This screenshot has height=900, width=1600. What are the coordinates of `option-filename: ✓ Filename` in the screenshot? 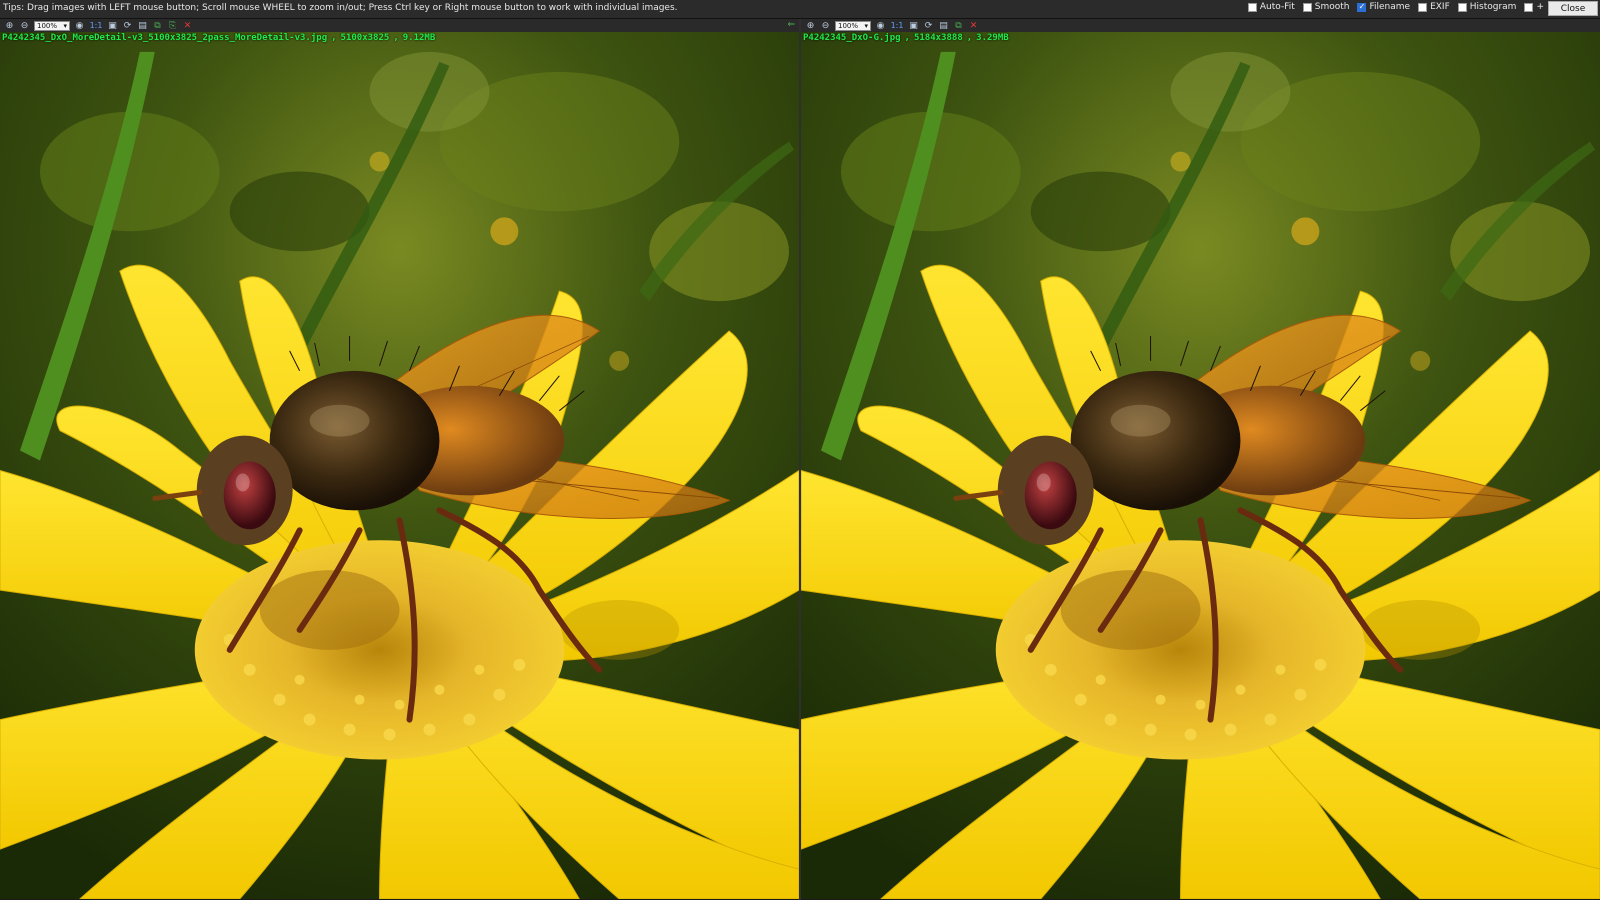 It's located at (1383, 7).